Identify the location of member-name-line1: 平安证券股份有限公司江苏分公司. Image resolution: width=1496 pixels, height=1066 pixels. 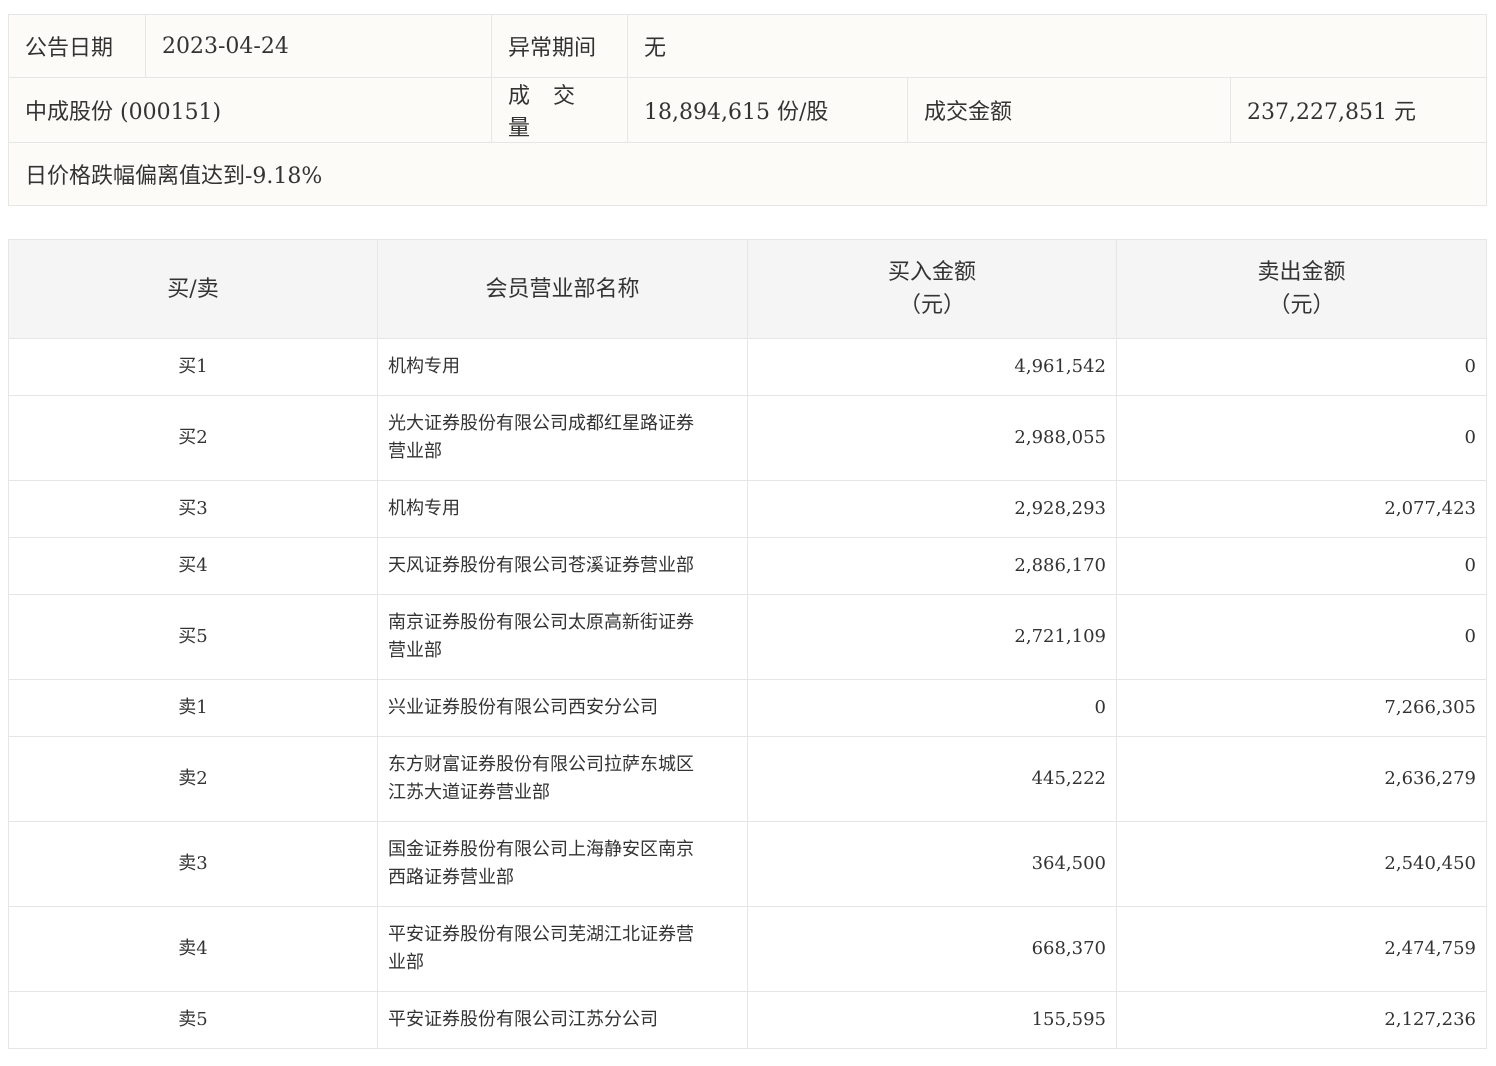
(523, 1019).